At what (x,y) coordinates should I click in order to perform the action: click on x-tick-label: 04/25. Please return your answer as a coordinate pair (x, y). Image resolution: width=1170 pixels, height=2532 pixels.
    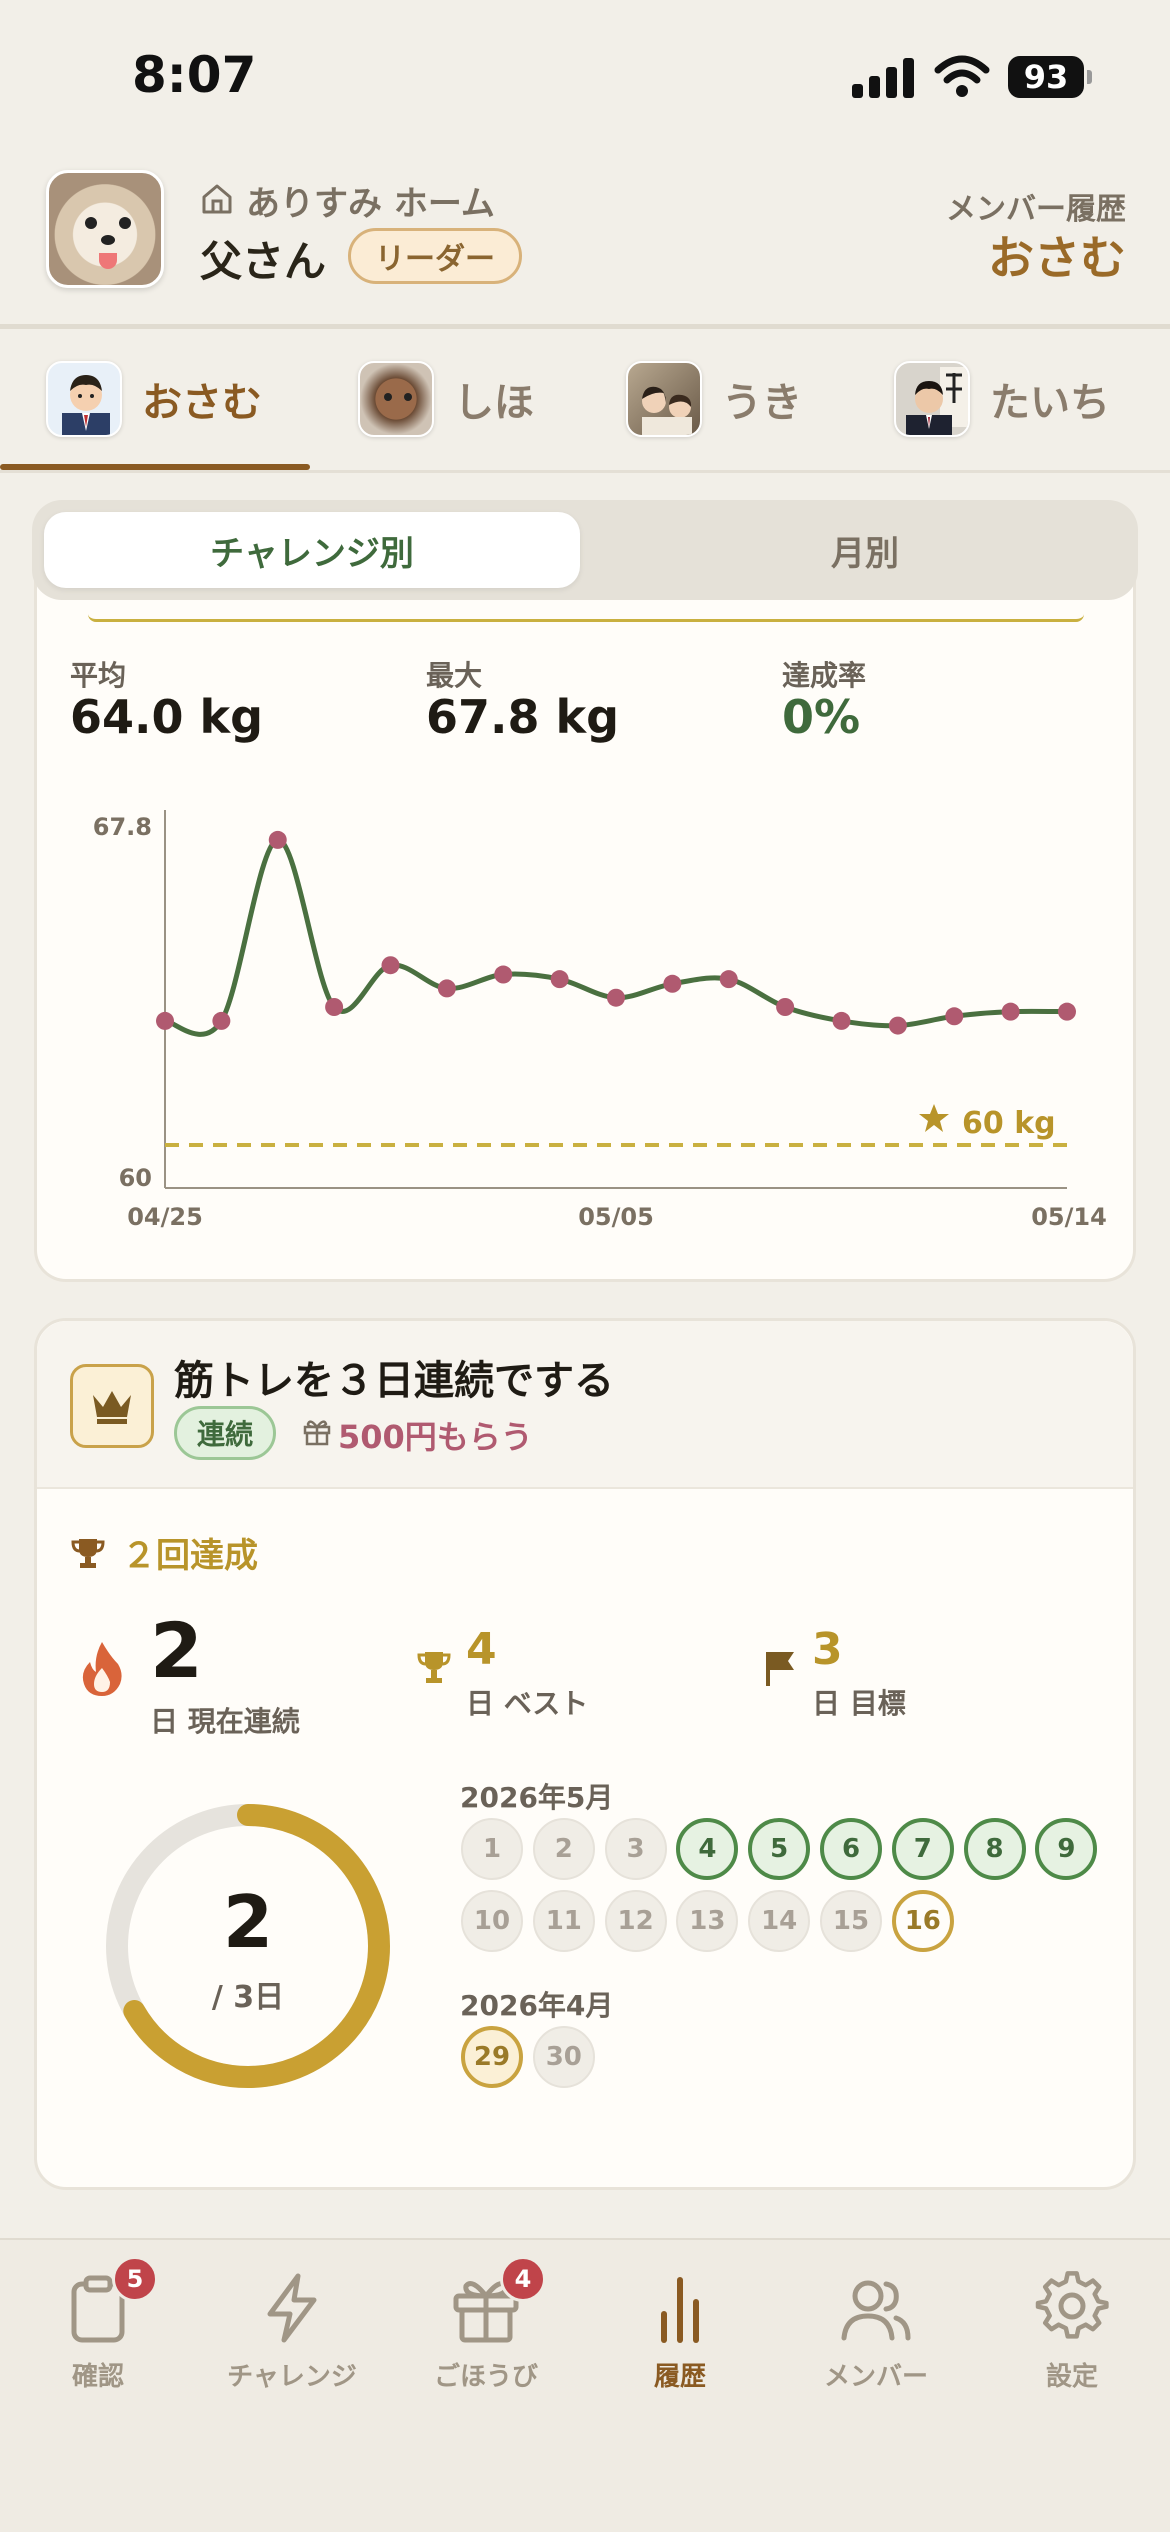
    Looking at the image, I should click on (165, 1217).